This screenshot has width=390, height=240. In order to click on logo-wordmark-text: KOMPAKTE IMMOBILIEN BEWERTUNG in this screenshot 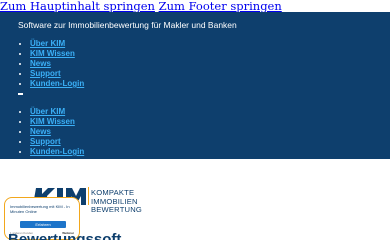, I will do `click(117, 201)`.